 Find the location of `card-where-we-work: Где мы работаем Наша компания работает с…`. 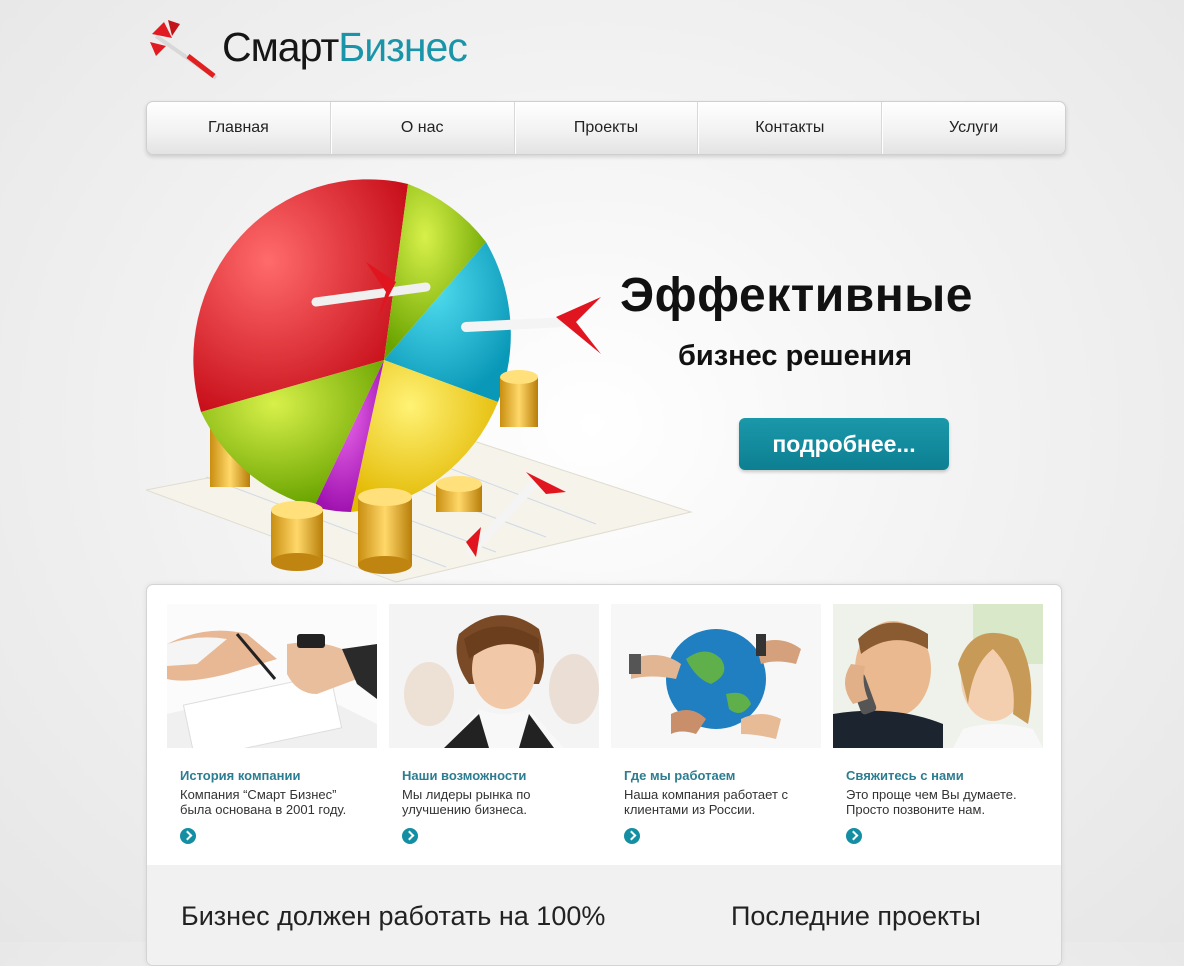

card-where-we-work: Где мы работаем Наша компания работает с… is located at coordinates (716, 724).